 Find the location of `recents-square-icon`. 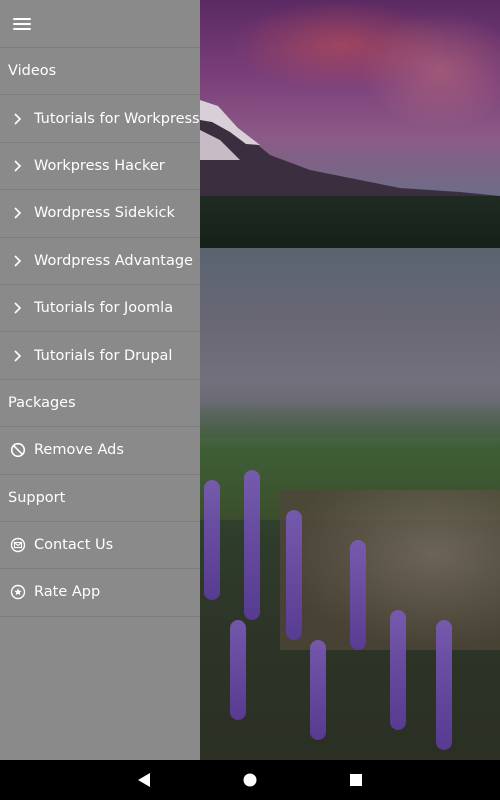

recents-square-icon is located at coordinates (356, 780).